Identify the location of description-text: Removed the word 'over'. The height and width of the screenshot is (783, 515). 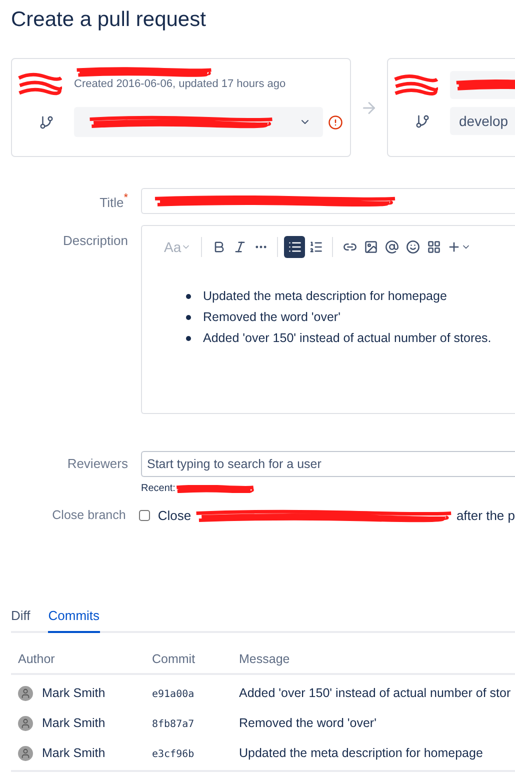
(271, 317).